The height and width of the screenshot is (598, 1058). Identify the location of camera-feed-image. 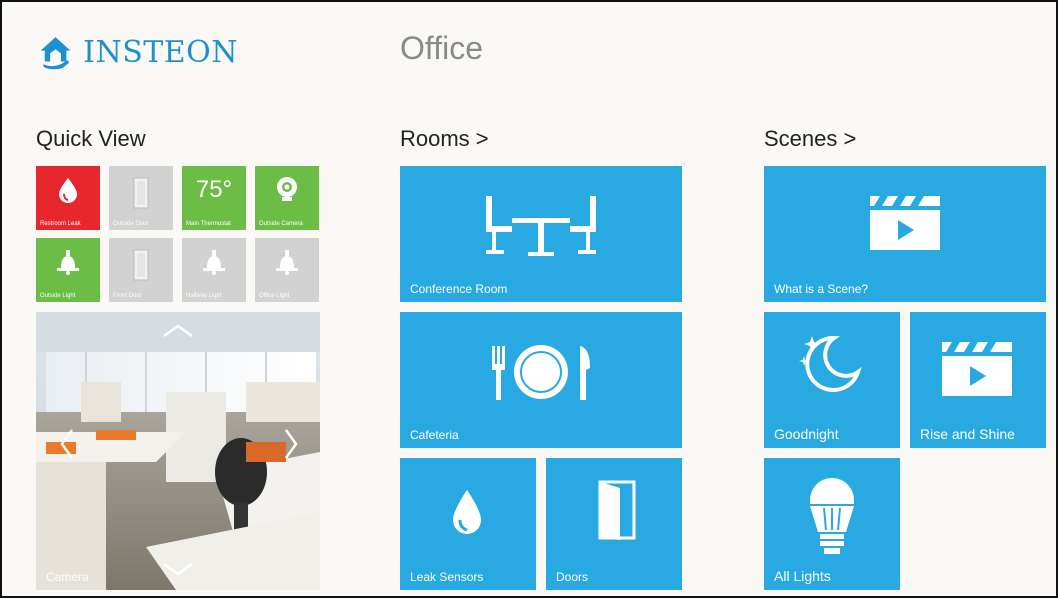
(178, 451).